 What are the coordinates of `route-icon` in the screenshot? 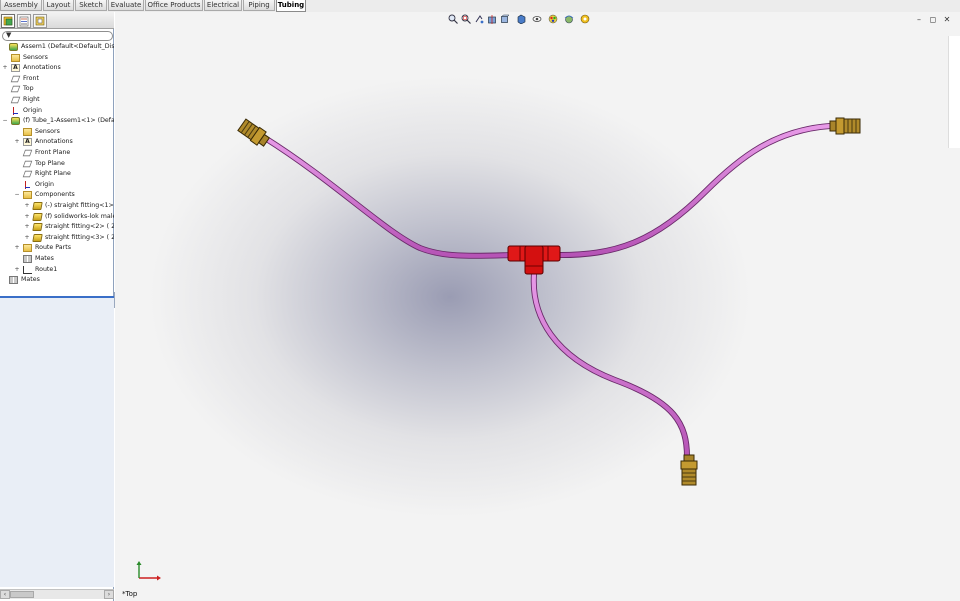 It's located at (27, 269).